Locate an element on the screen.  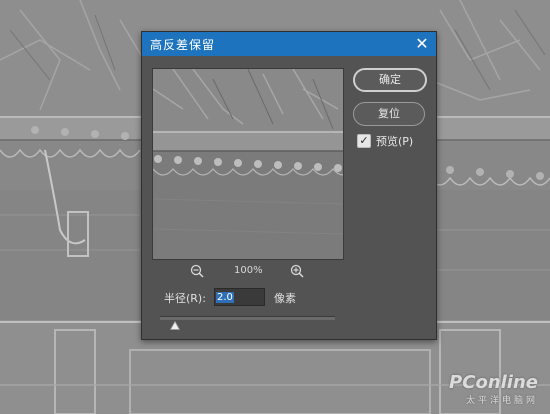
radius-label: 半径(R): is located at coordinates (185, 298).